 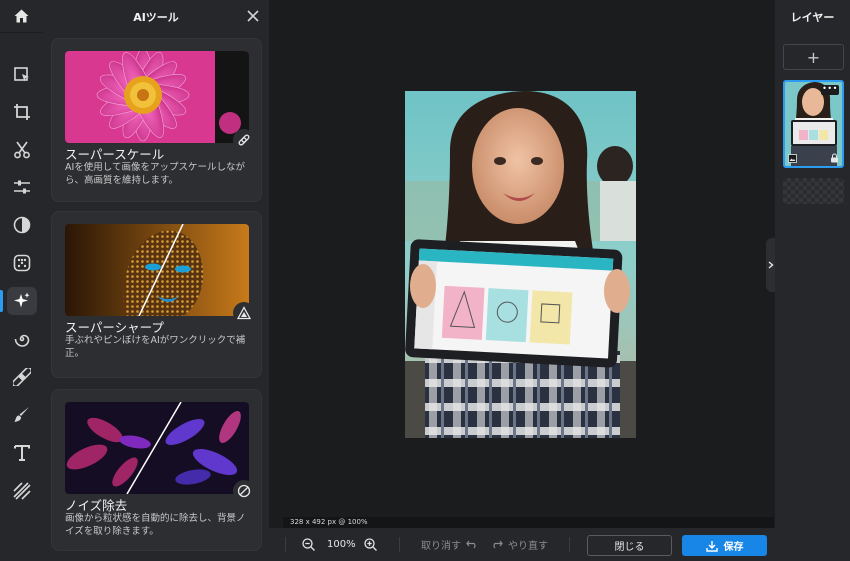 What do you see at coordinates (157, 448) in the screenshot?
I see `denoise-thumbnail` at bounding box center [157, 448].